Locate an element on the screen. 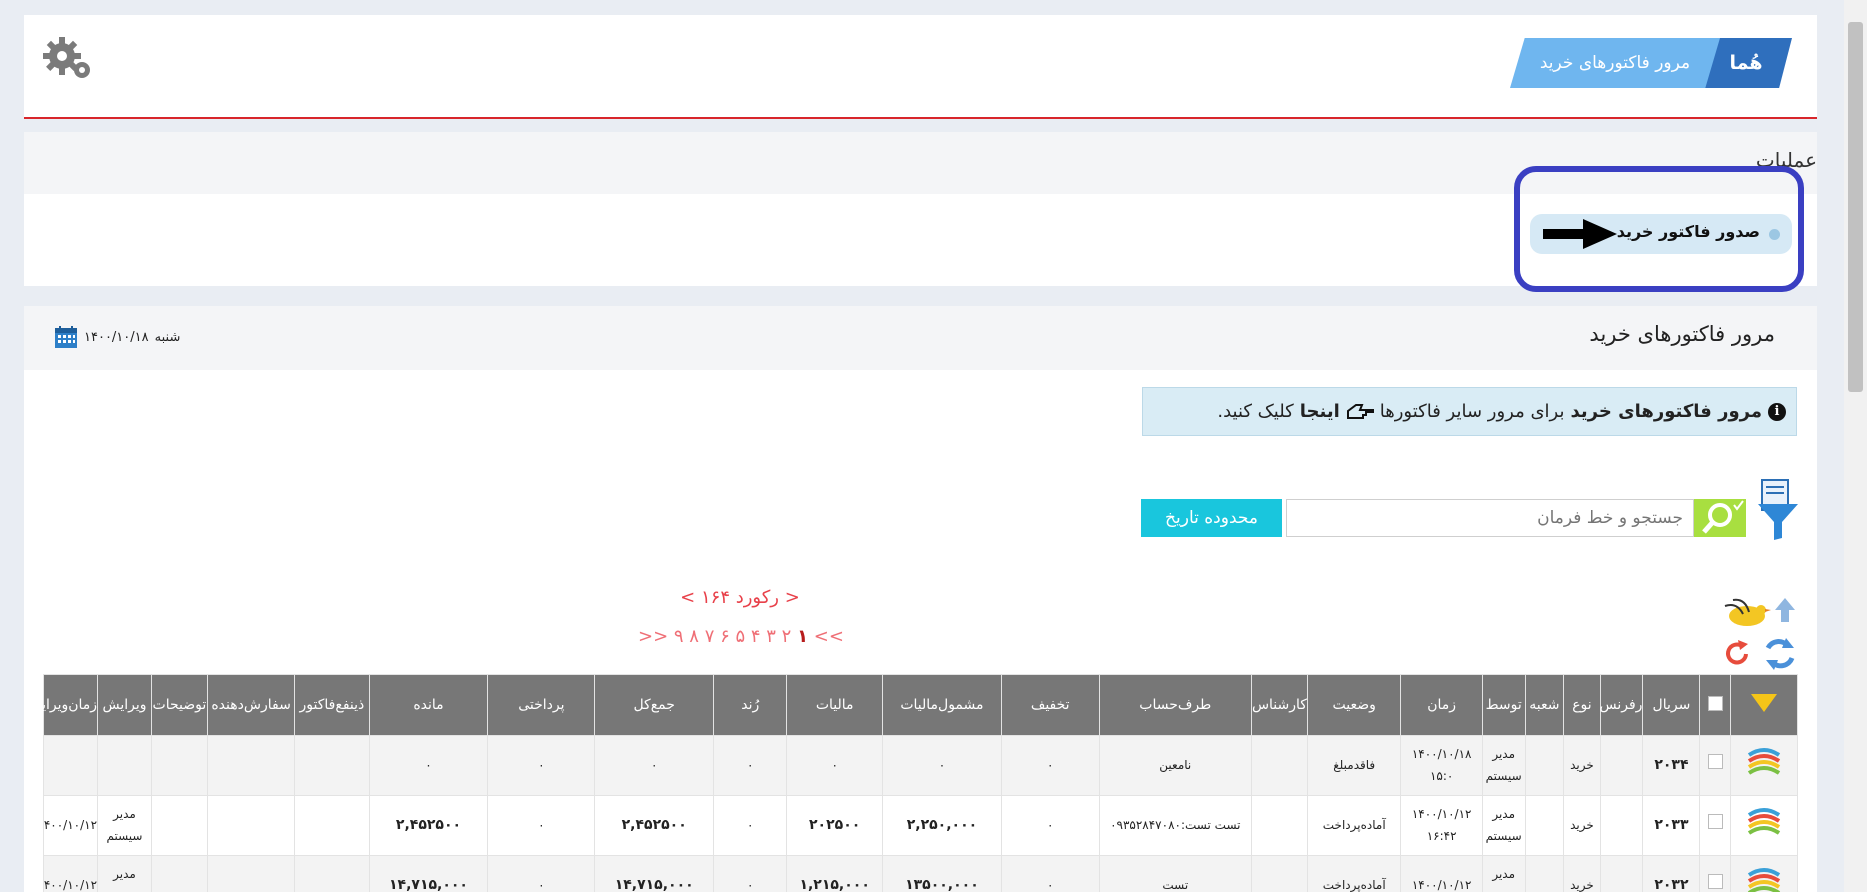 Image resolution: width=1867 pixels, height=892 pixels. pagination: >> ۹ ۸ ۷ ۶ ۵ ۴ ۳ ۲ ۱ << is located at coordinates (741, 636).